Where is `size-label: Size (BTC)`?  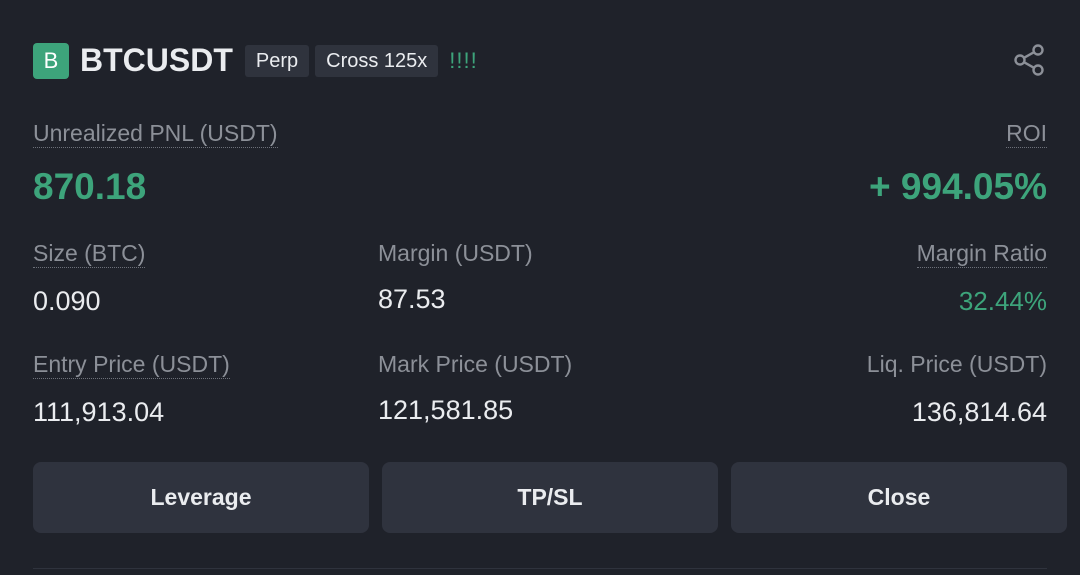
size-label: Size (BTC) is located at coordinates (89, 253).